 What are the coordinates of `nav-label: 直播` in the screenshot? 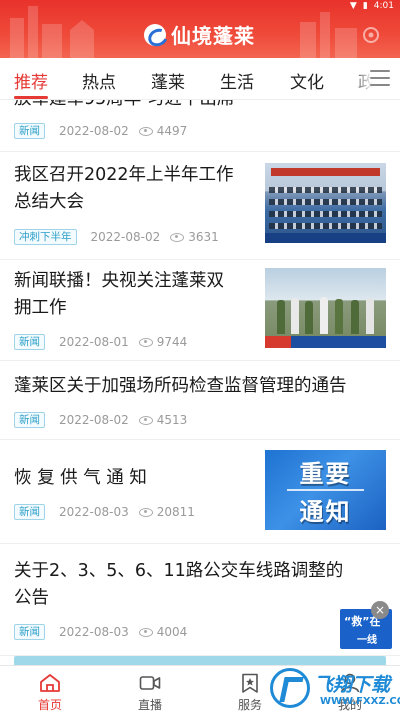 It's located at (149, 705).